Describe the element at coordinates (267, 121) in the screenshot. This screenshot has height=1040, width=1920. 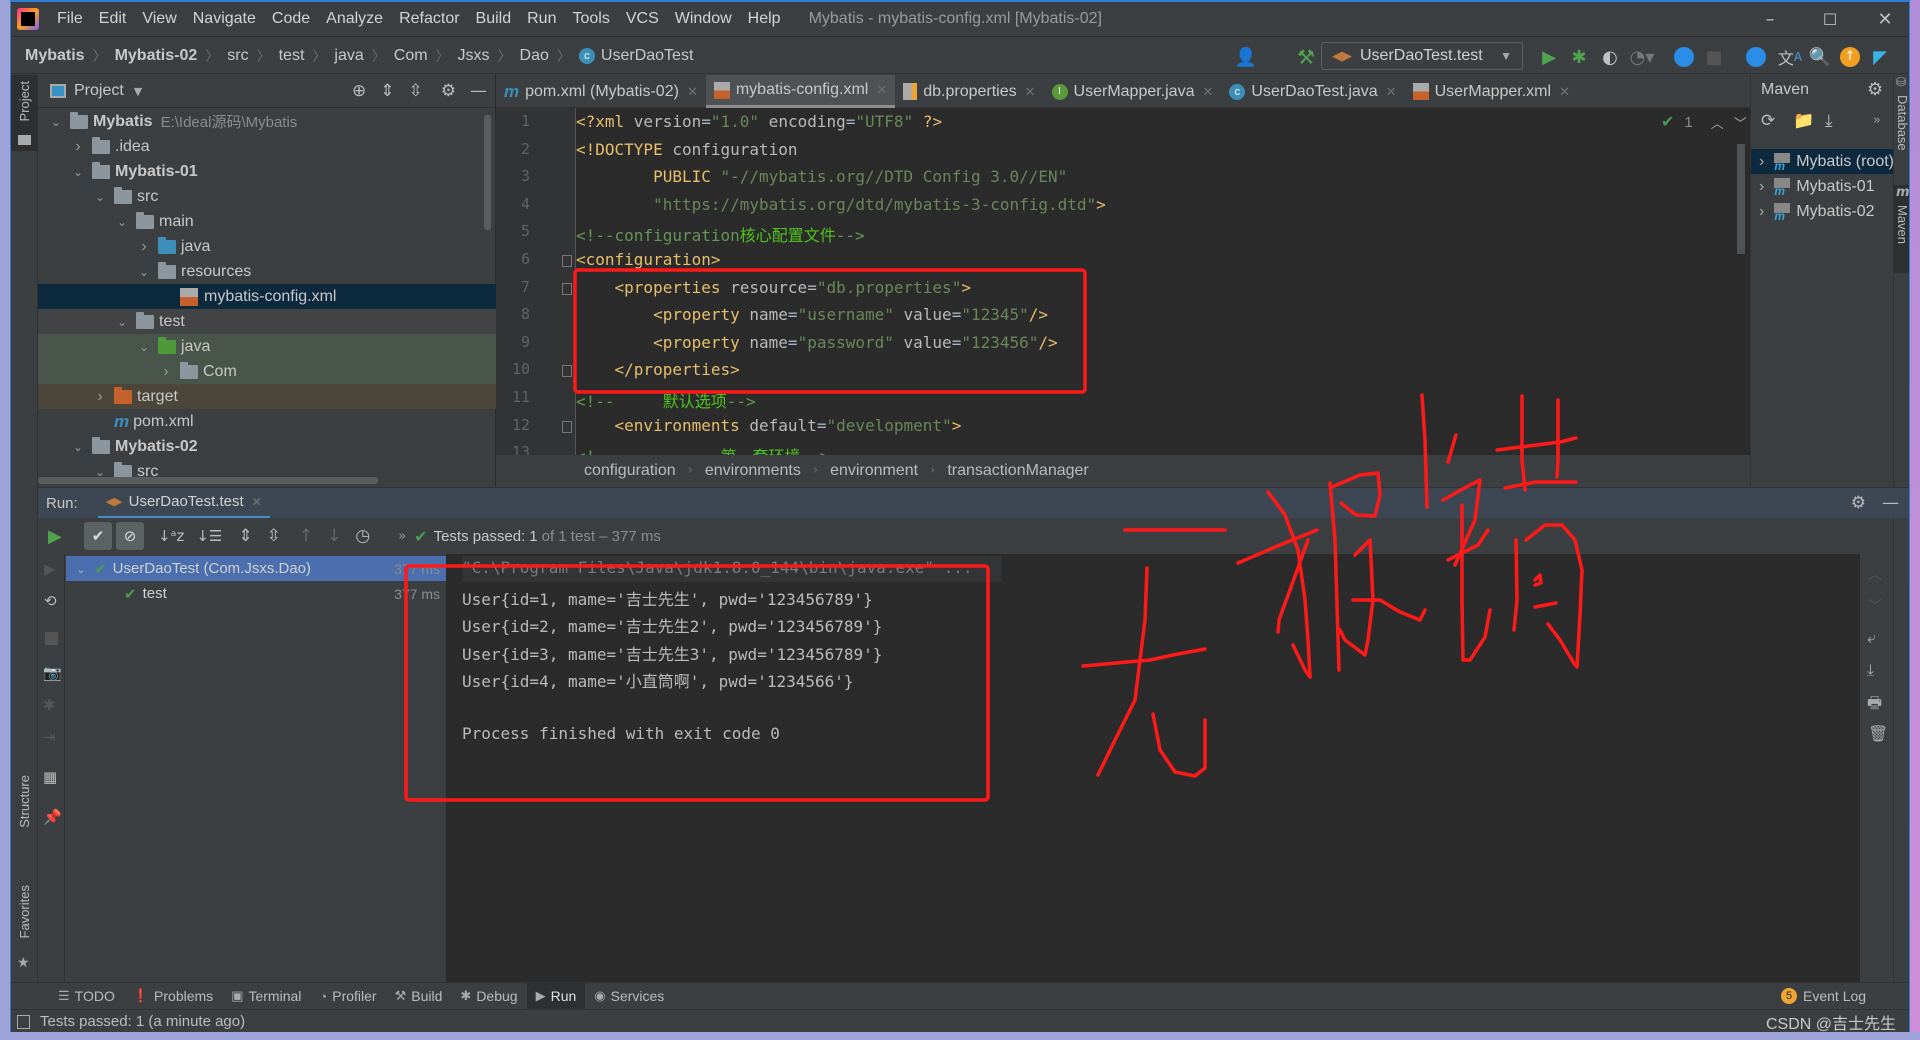
I see `project-tree-item: ⌄ Mybatis E:\Ideal源码\Mybatis` at that location.